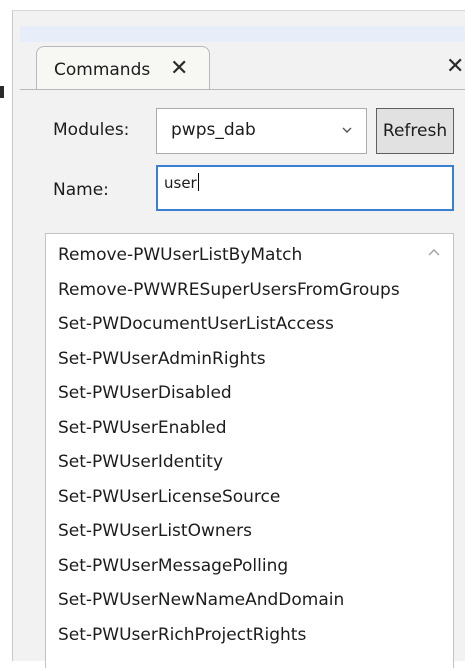  I want to click on list-item: Remove-PWUserListByMatch, so click(248, 261).